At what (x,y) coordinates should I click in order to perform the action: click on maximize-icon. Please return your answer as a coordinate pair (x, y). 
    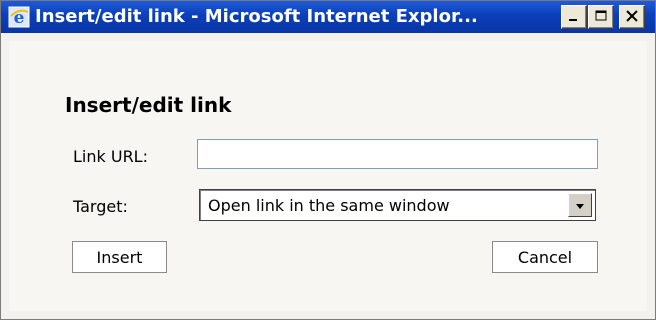
    Looking at the image, I should click on (601, 17).